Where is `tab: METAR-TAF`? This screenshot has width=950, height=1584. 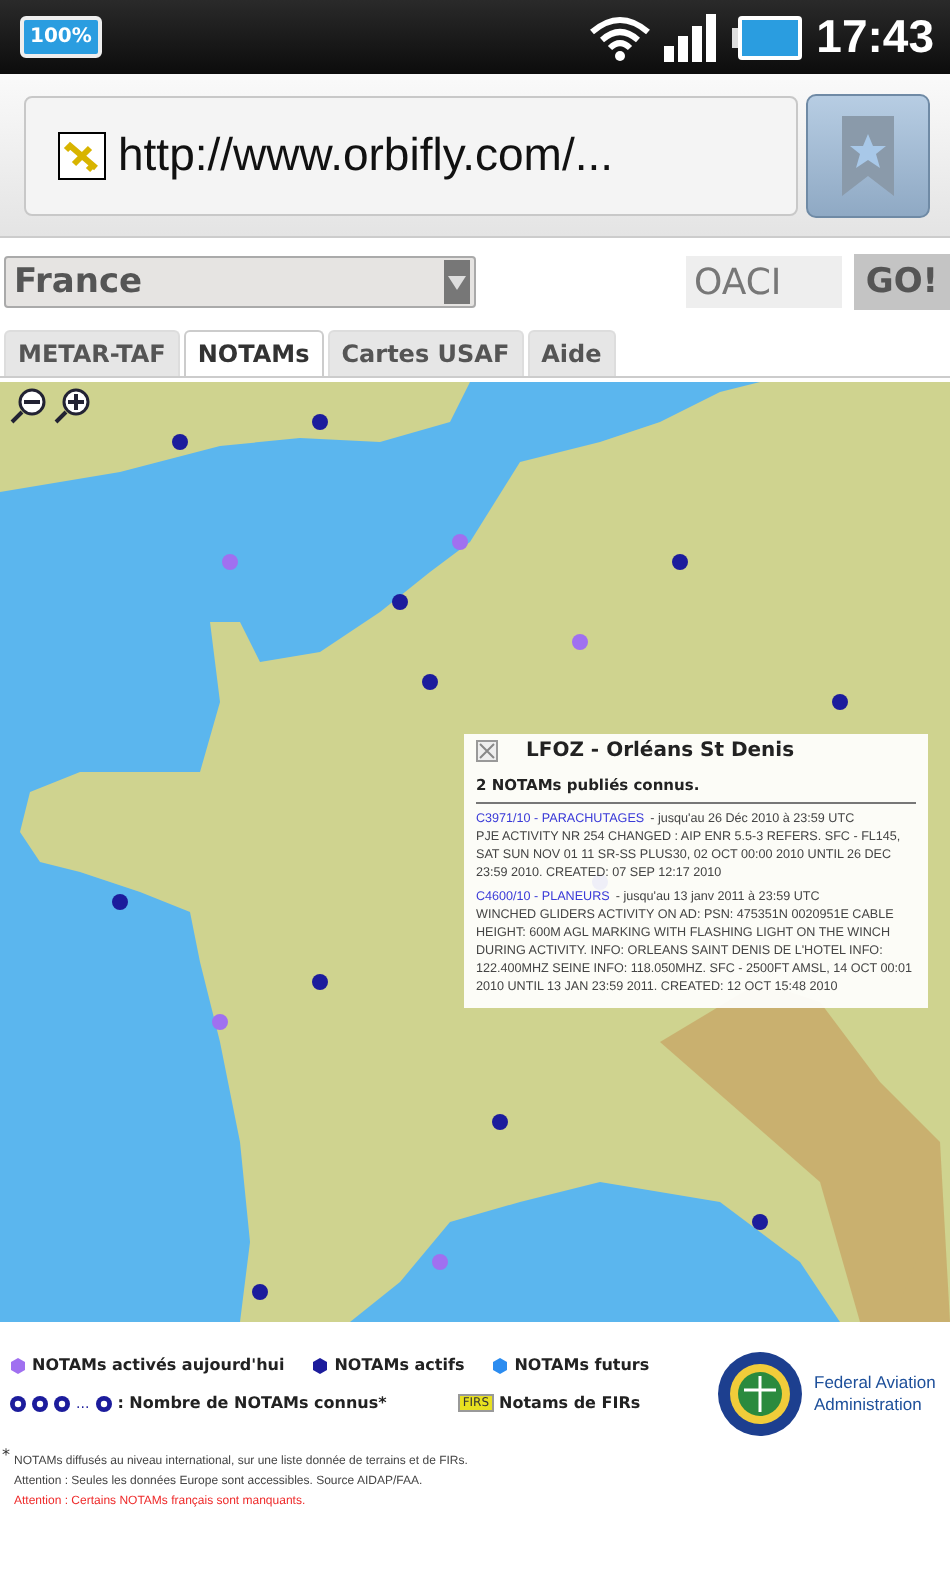
tab: METAR-TAF is located at coordinates (92, 353).